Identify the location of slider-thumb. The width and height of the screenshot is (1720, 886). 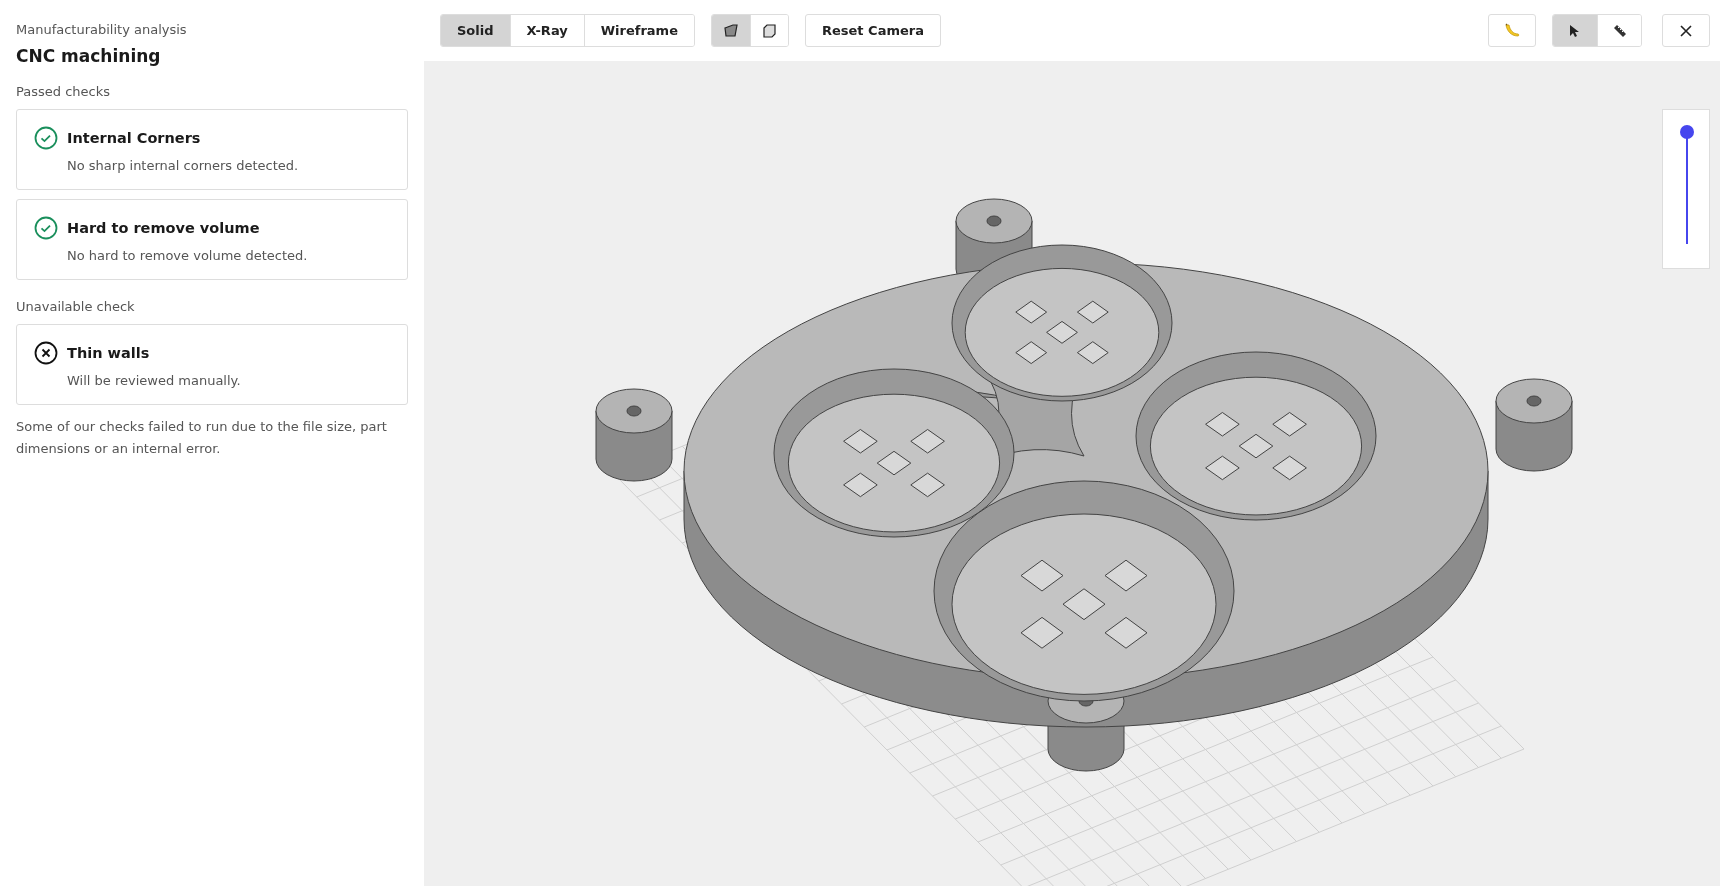
(1687, 132).